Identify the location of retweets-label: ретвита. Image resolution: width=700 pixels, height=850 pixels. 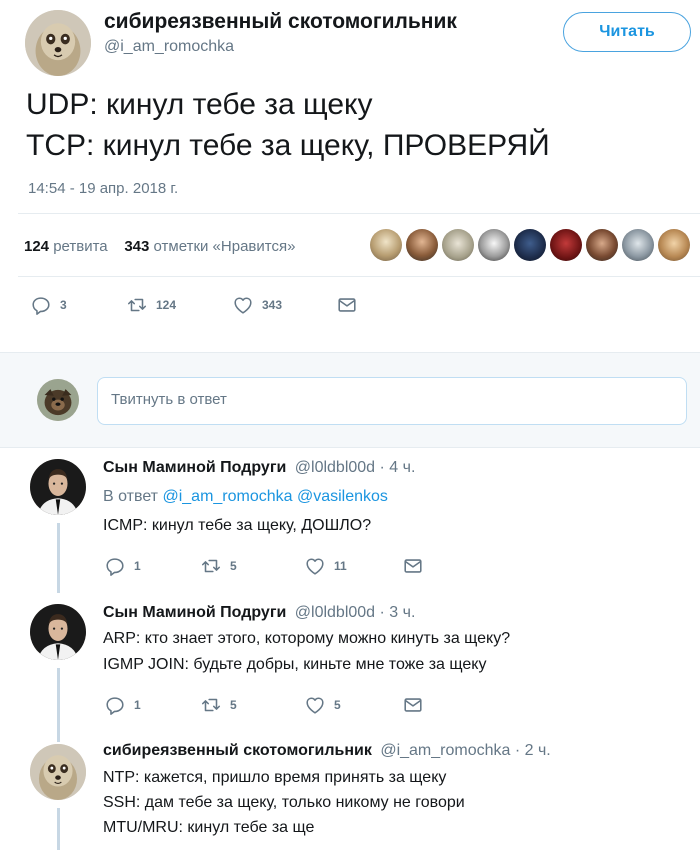
(80, 246).